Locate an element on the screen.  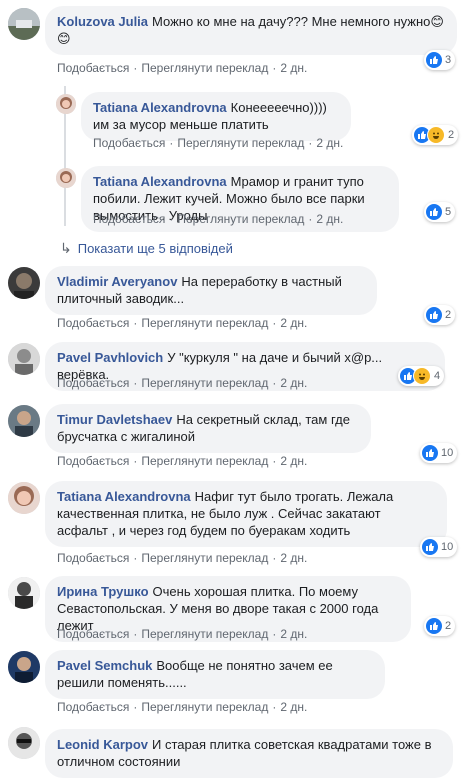
show-more-replies-link: ↳ Показати ще 5 відповідей is located at coordinates (146, 248).